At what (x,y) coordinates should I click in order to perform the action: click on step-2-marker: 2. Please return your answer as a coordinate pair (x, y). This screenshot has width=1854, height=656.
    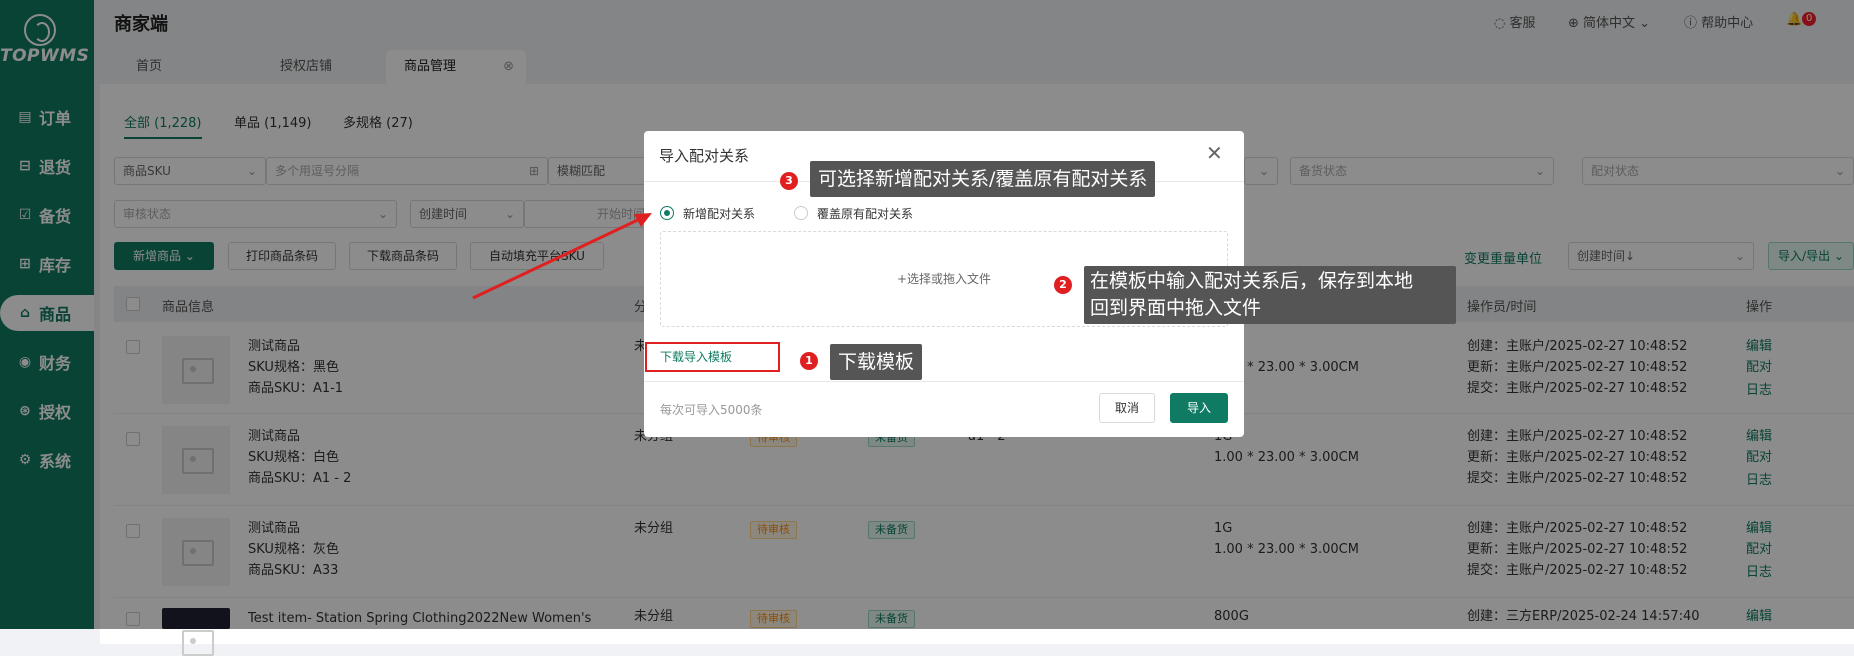
    Looking at the image, I should click on (1063, 285).